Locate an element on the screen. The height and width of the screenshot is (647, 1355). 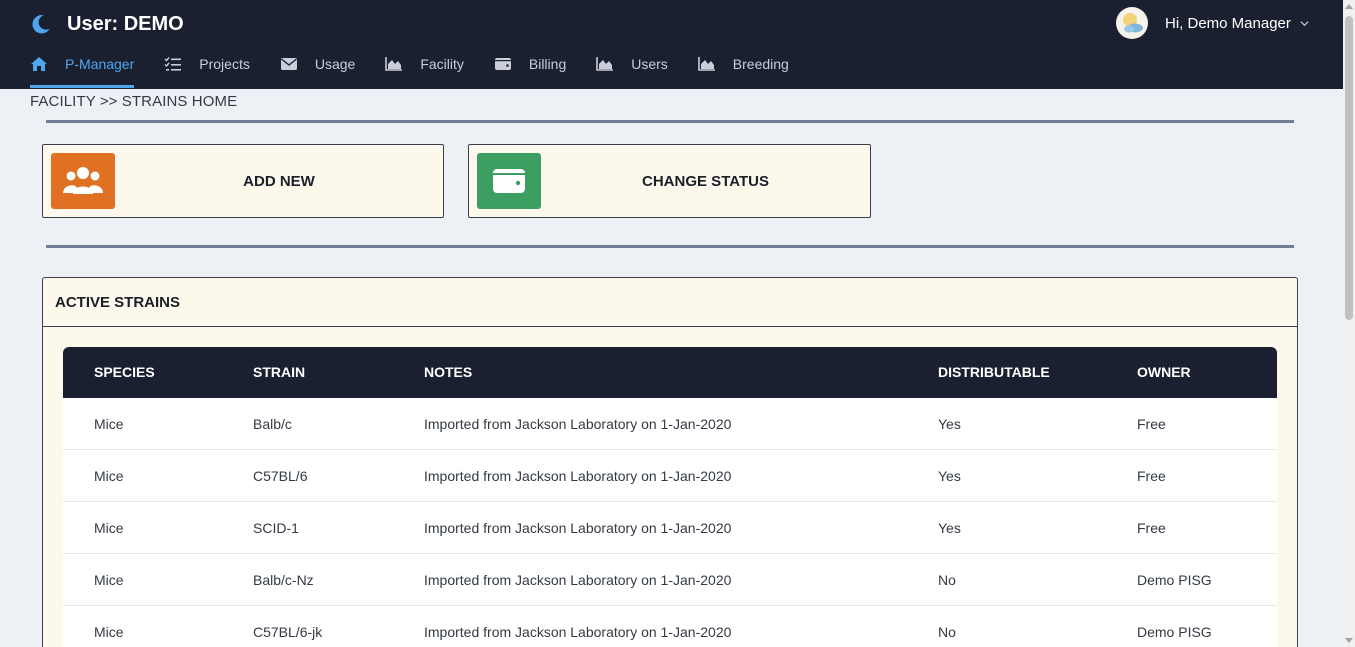
column-header-distributable: DISTRIBUTABLE is located at coordinates (994, 372).